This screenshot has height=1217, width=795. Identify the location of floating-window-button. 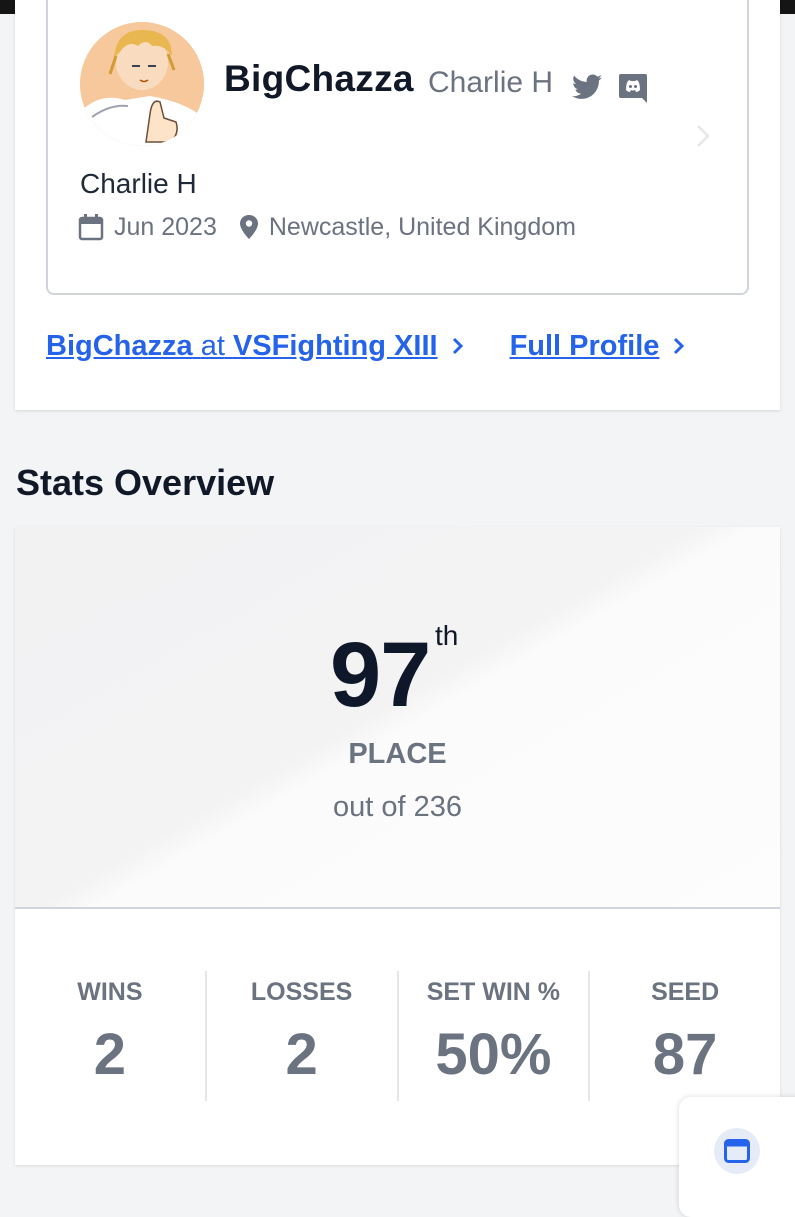
(737, 1157).